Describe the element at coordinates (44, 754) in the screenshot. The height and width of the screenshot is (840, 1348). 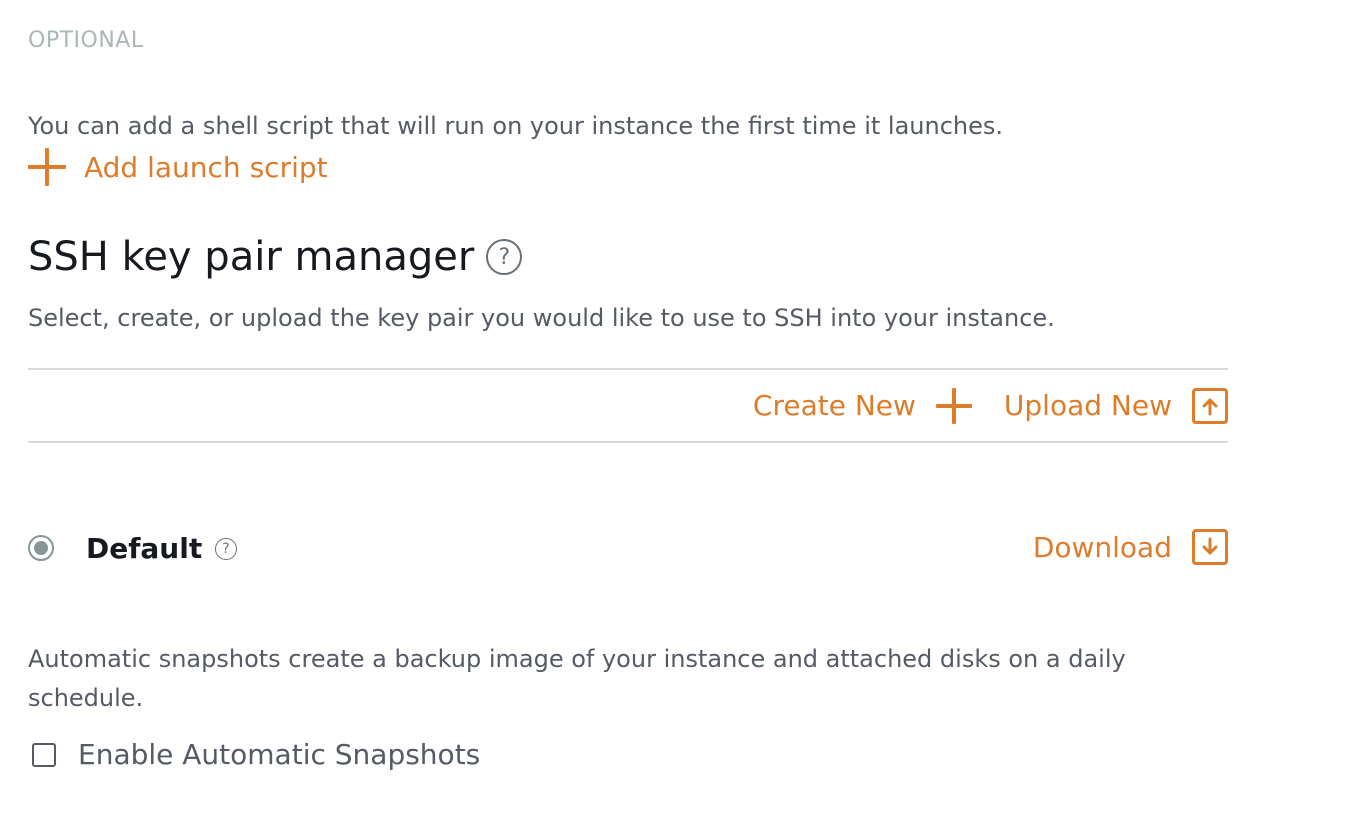
I see `enable-snapshots-checkbox` at that location.